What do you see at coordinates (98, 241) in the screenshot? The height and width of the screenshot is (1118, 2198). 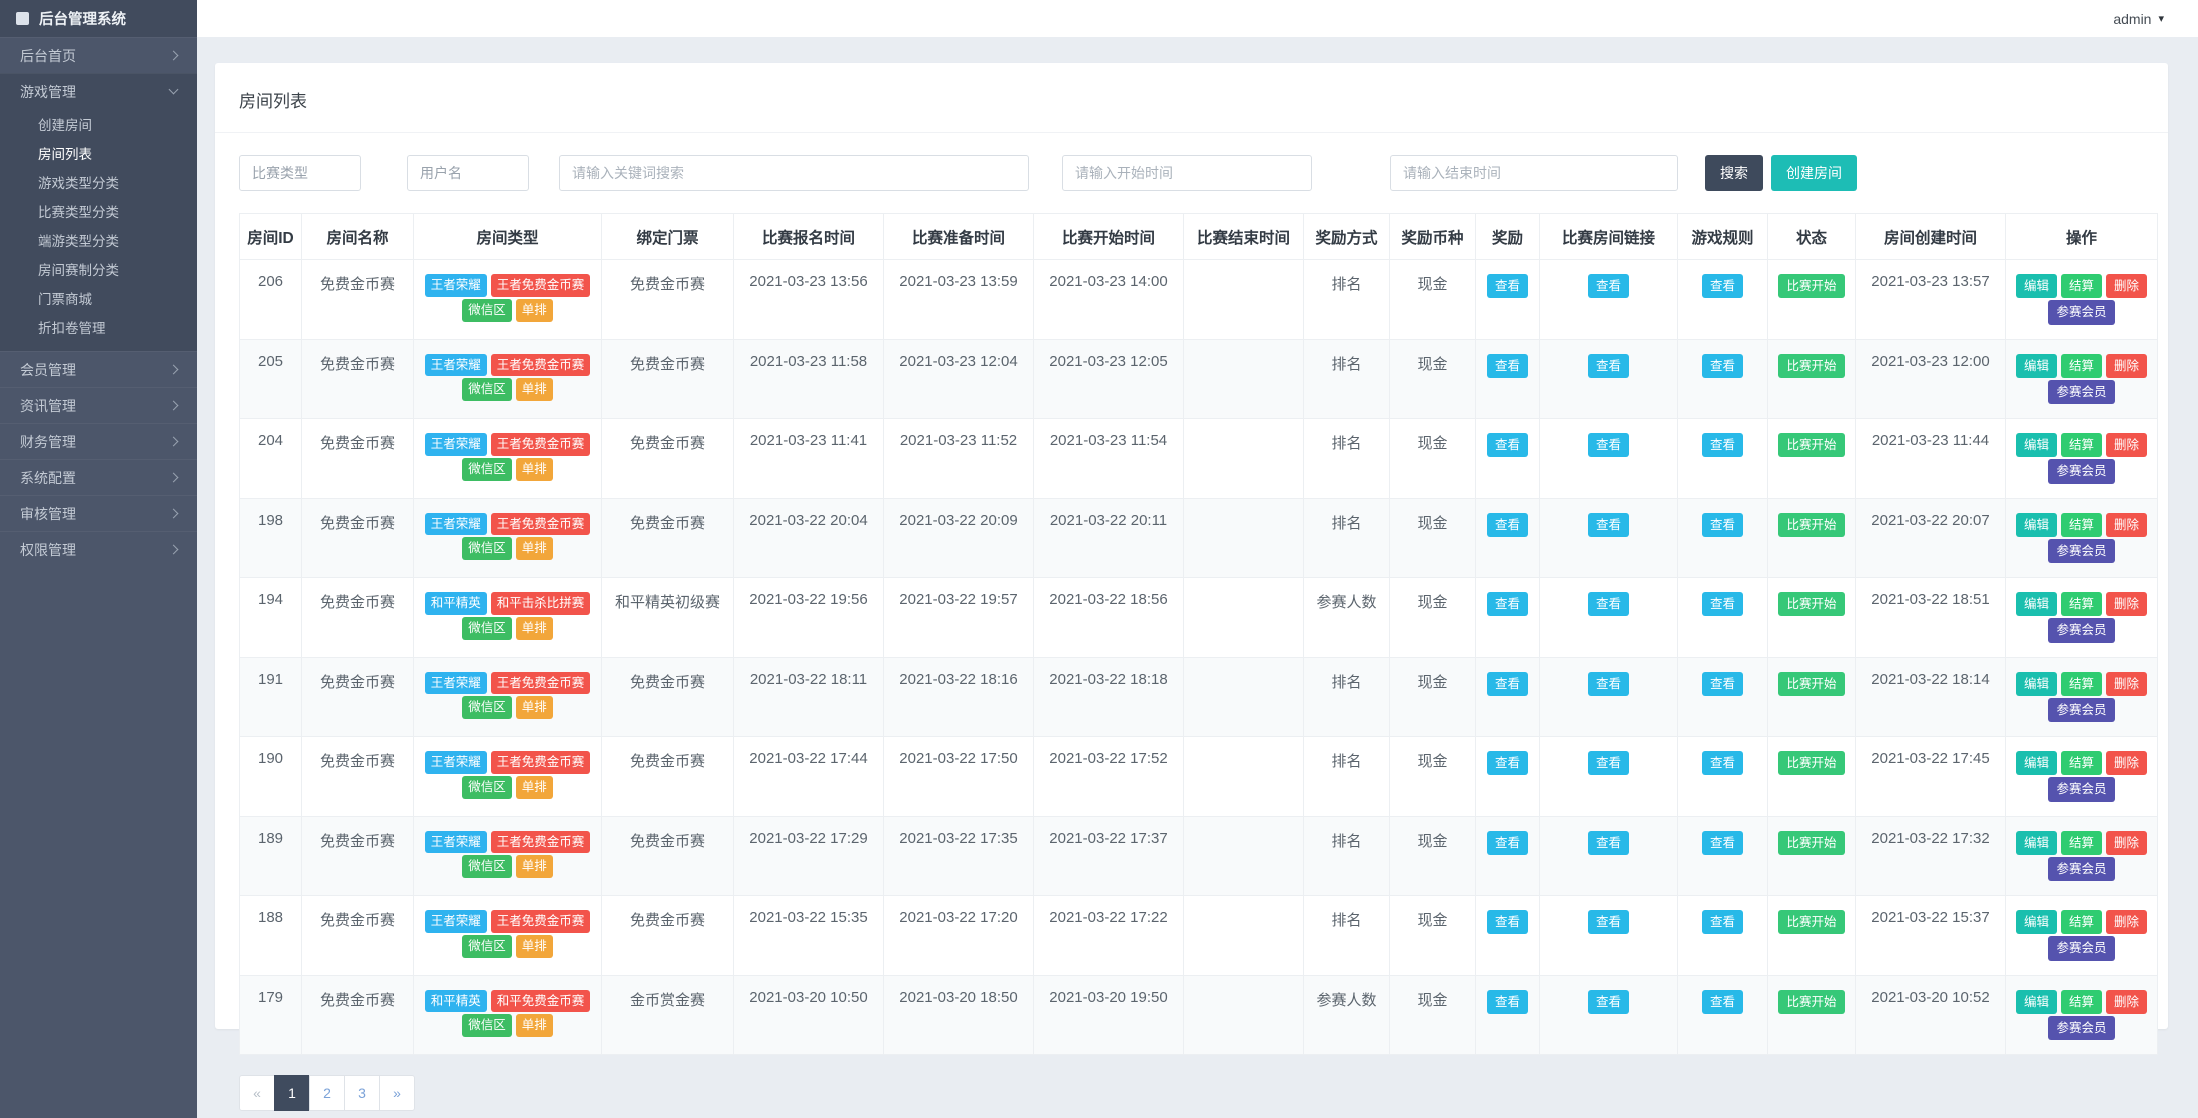 I see `sidebar-subitem: 端游类型分类` at bounding box center [98, 241].